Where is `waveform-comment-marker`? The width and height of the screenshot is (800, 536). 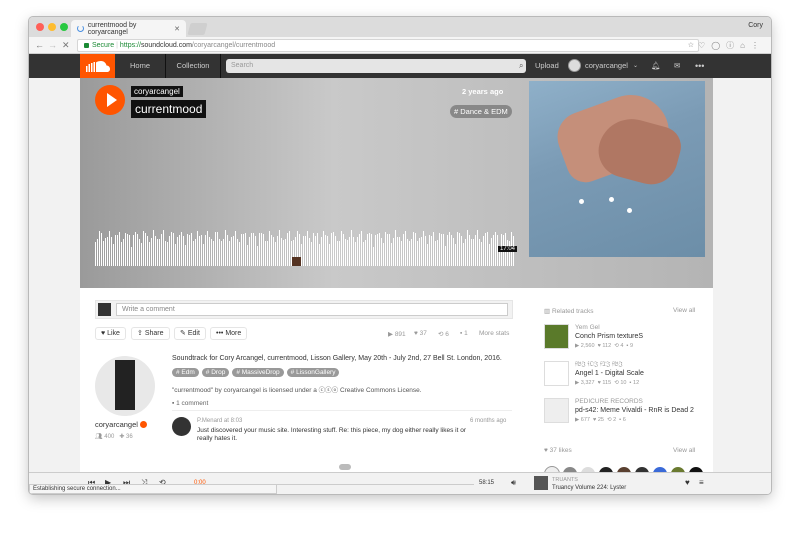
waveform-comment-marker is located at coordinates (296, 261).